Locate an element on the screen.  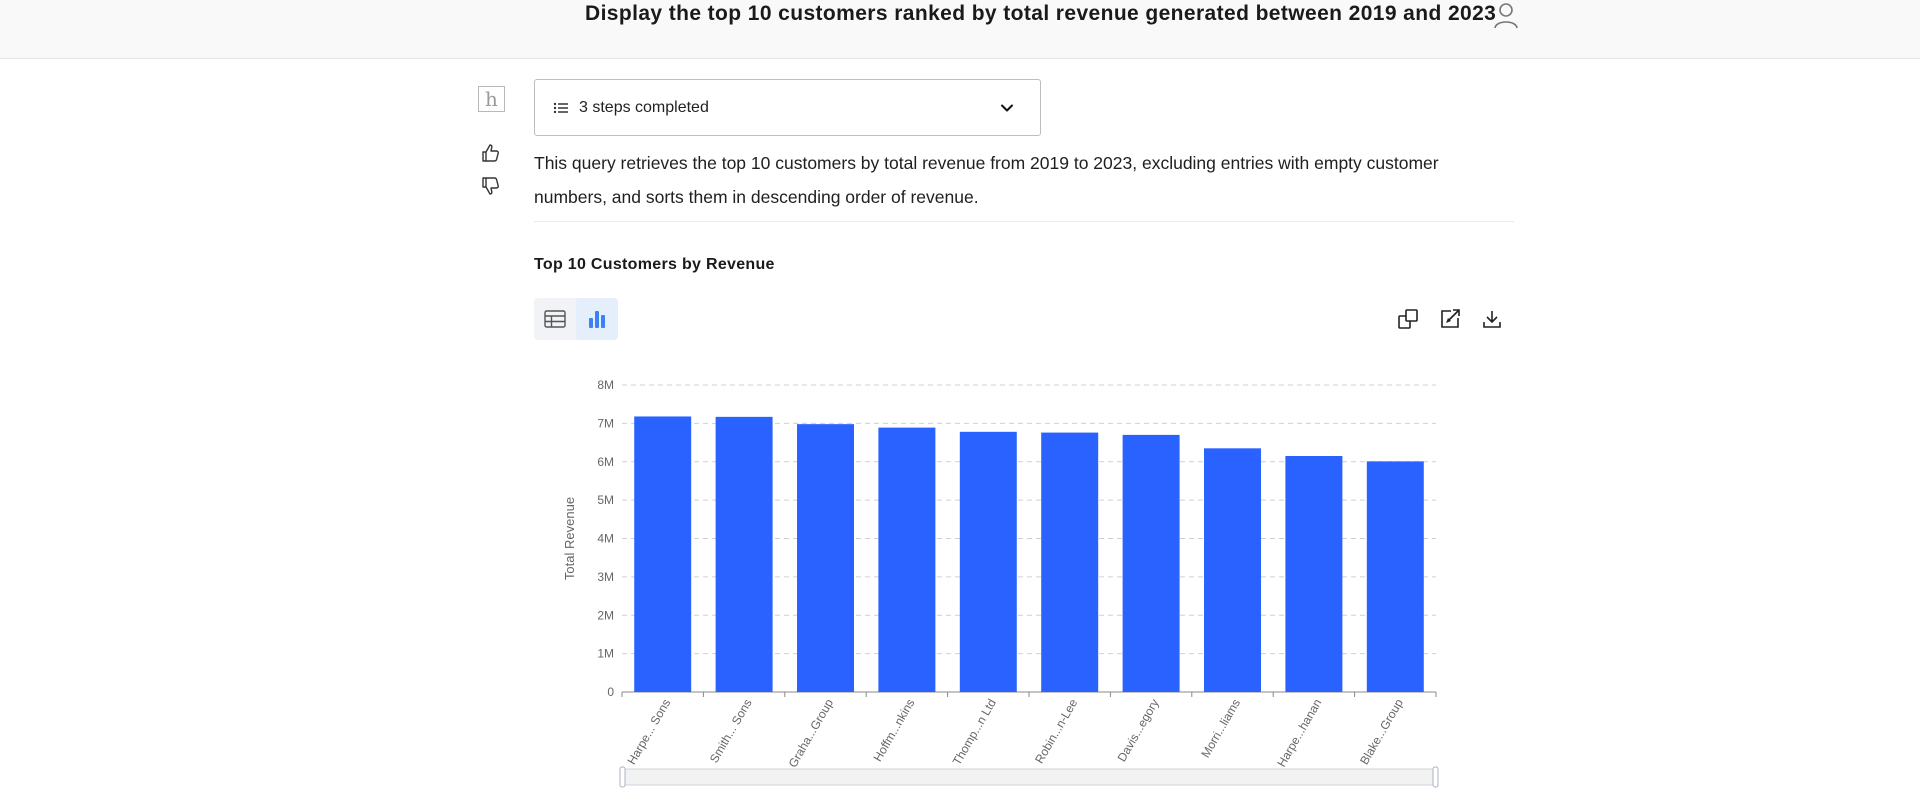
x-tick-label: Blake...Group is located at coordinates (1381, 731).